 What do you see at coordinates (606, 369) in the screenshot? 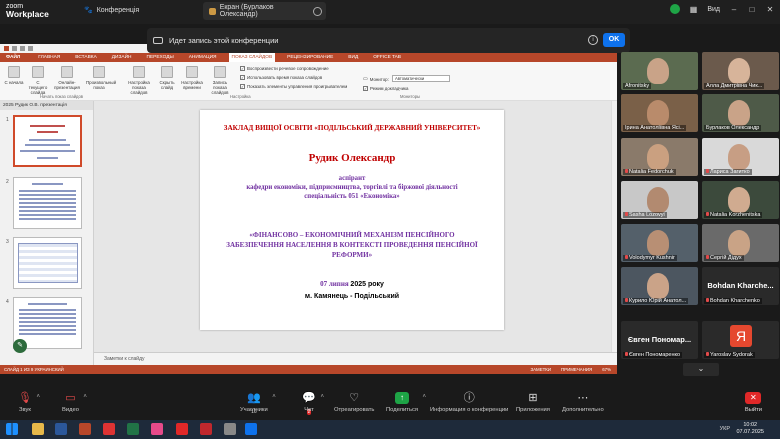
I see `status-zoom-level: 67%` at bounding box center [606, 369].